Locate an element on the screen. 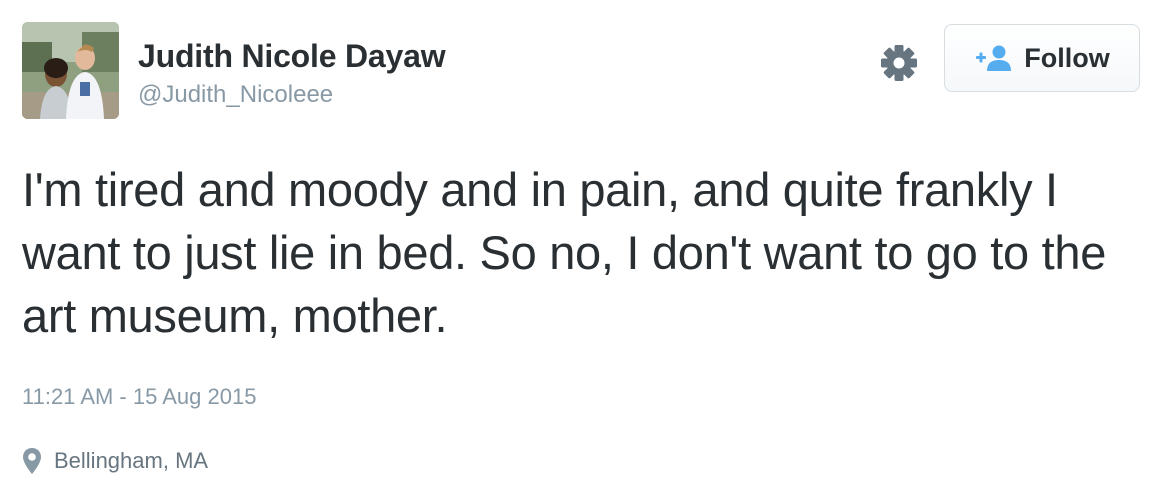 This screenshot has width=1164, height=494. author-handle: @Judith_Nicoleee is located at coordinates (235, 95).